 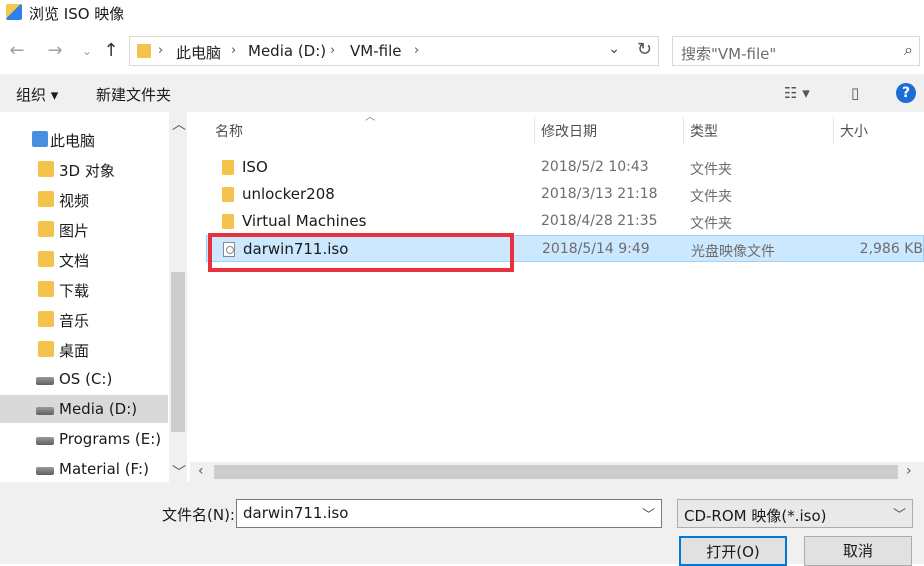 What do you see at coordinates (84, 379) in the screenshot?
I see `sidebar-item-os-c: OS (C:)` at bounding box center [84, 379].